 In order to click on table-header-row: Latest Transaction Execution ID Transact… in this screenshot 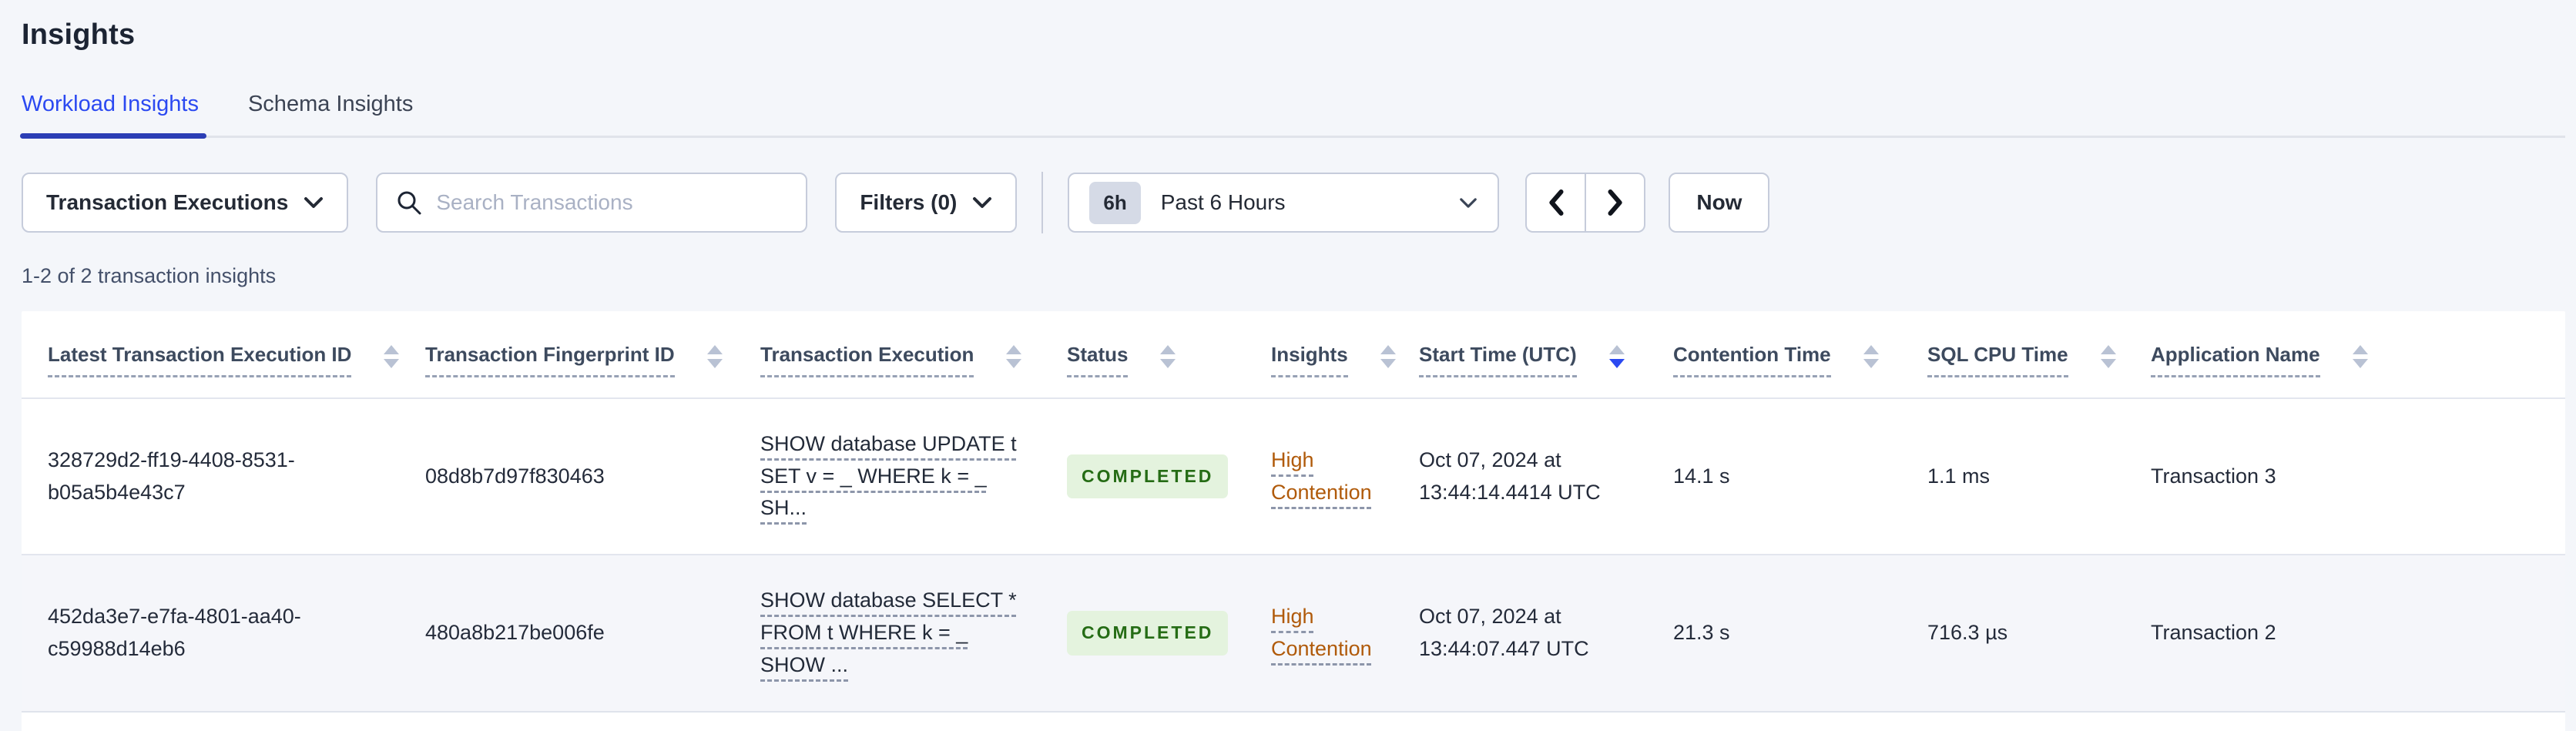, I will do `click(1293, 354)`.